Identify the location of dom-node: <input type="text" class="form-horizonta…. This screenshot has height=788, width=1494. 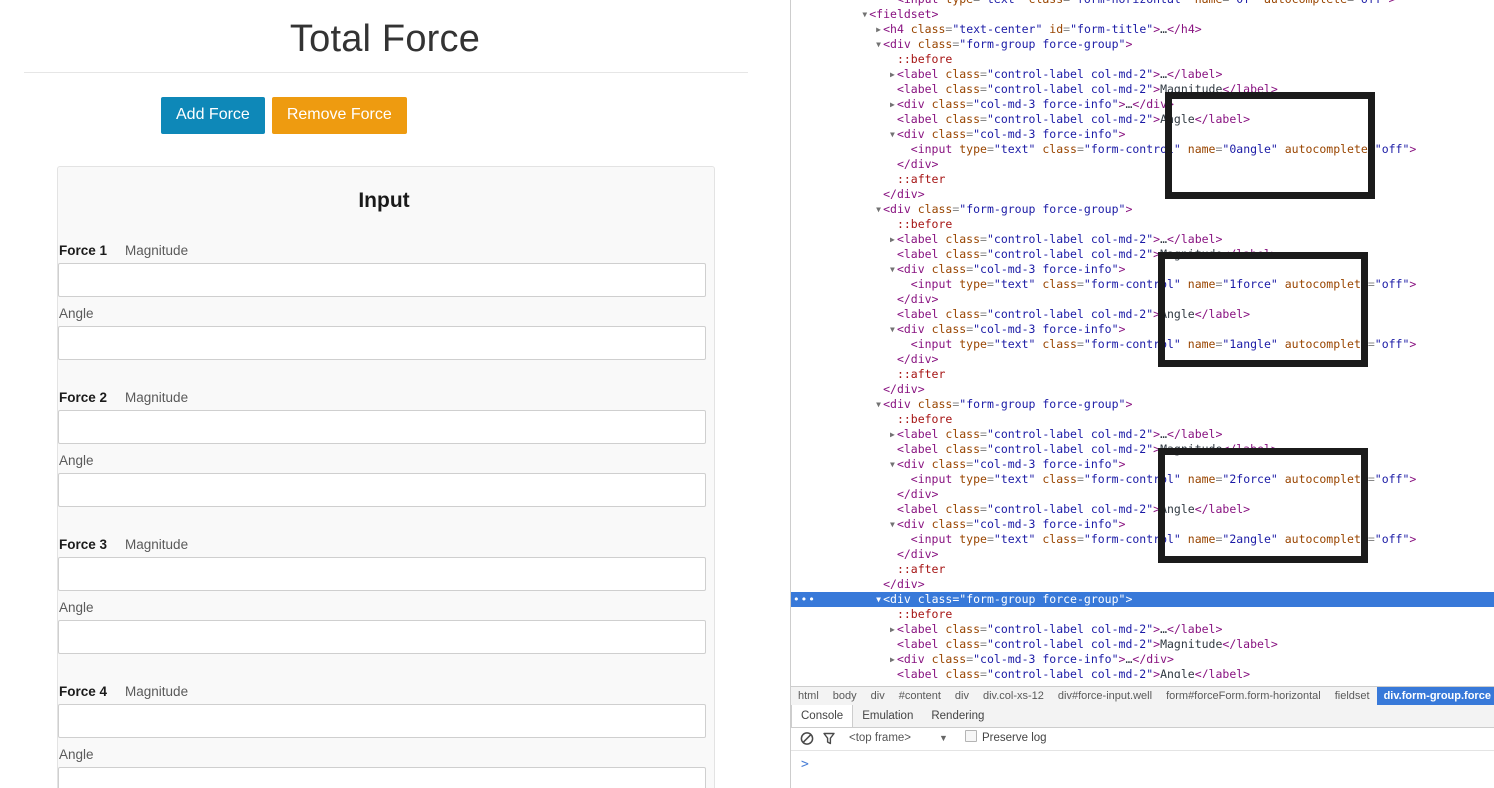
(1142, 3).